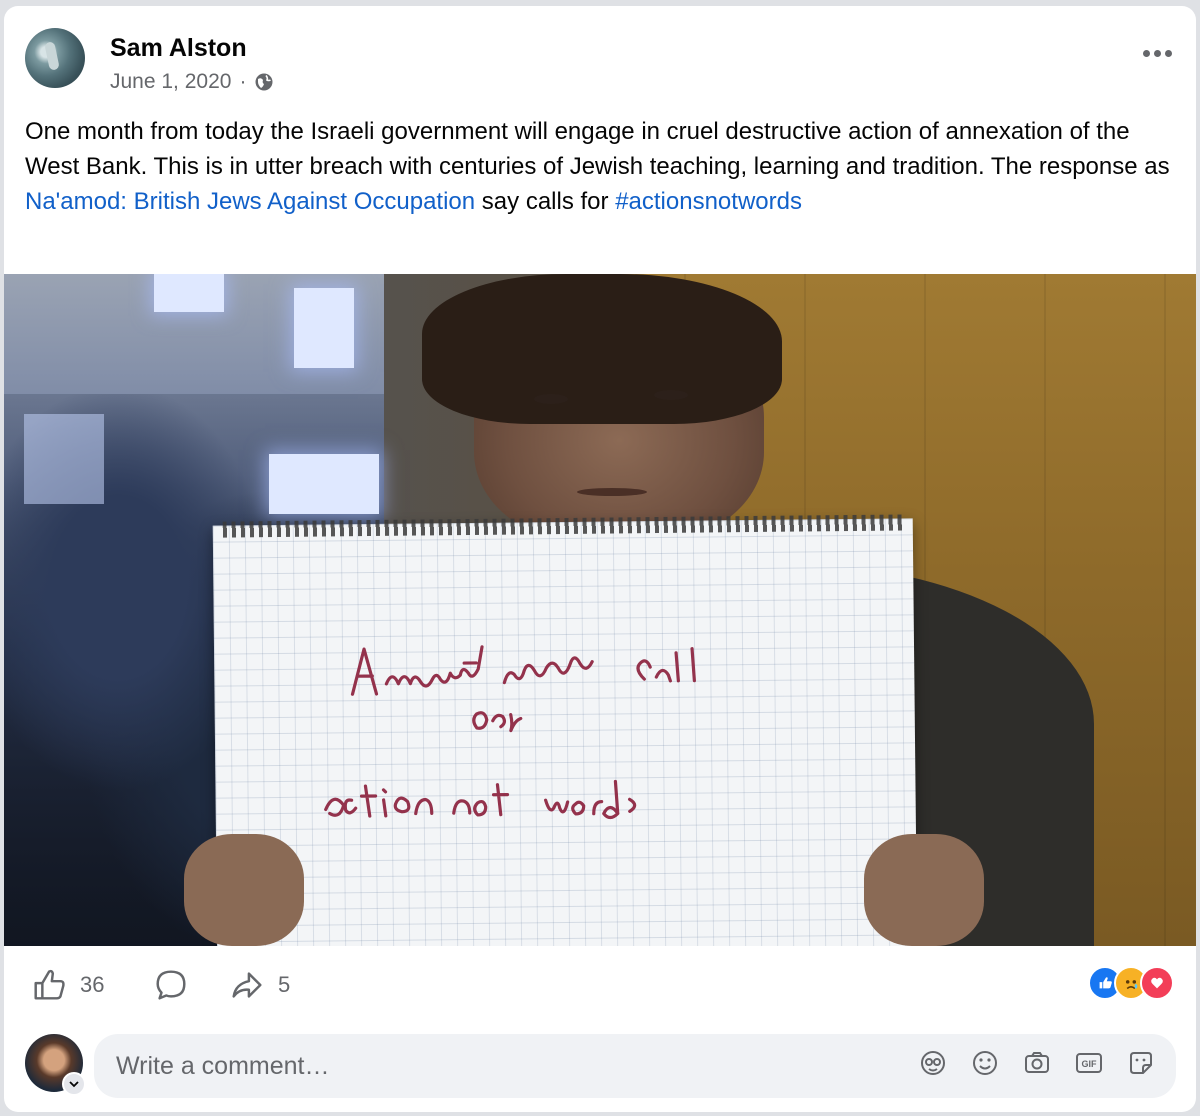  What do you see at coordinates (67, 985) in the screenshot?
I see `like-button: 36` at bounding box center [67, 985].